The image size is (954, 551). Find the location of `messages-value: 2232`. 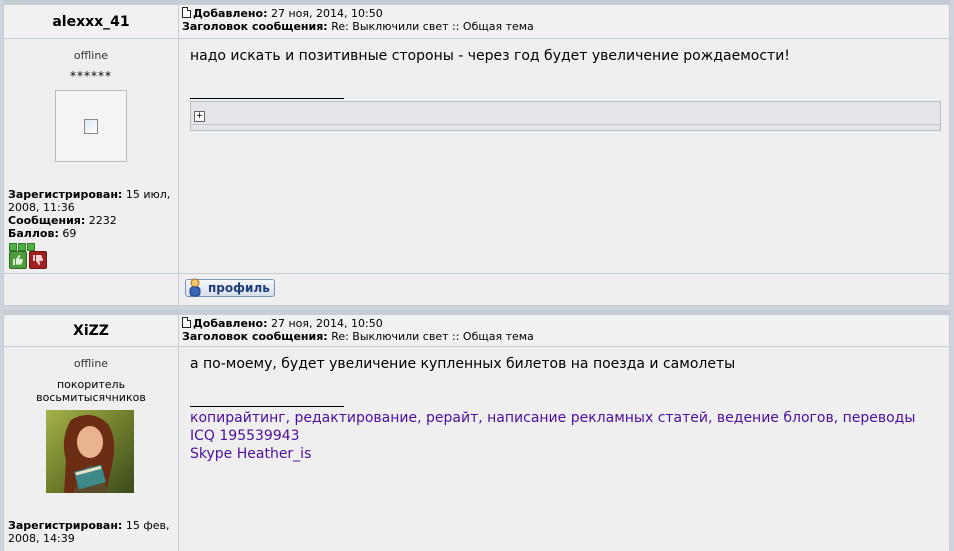

messages-value: 2232 is located at coordinates (102, 220).